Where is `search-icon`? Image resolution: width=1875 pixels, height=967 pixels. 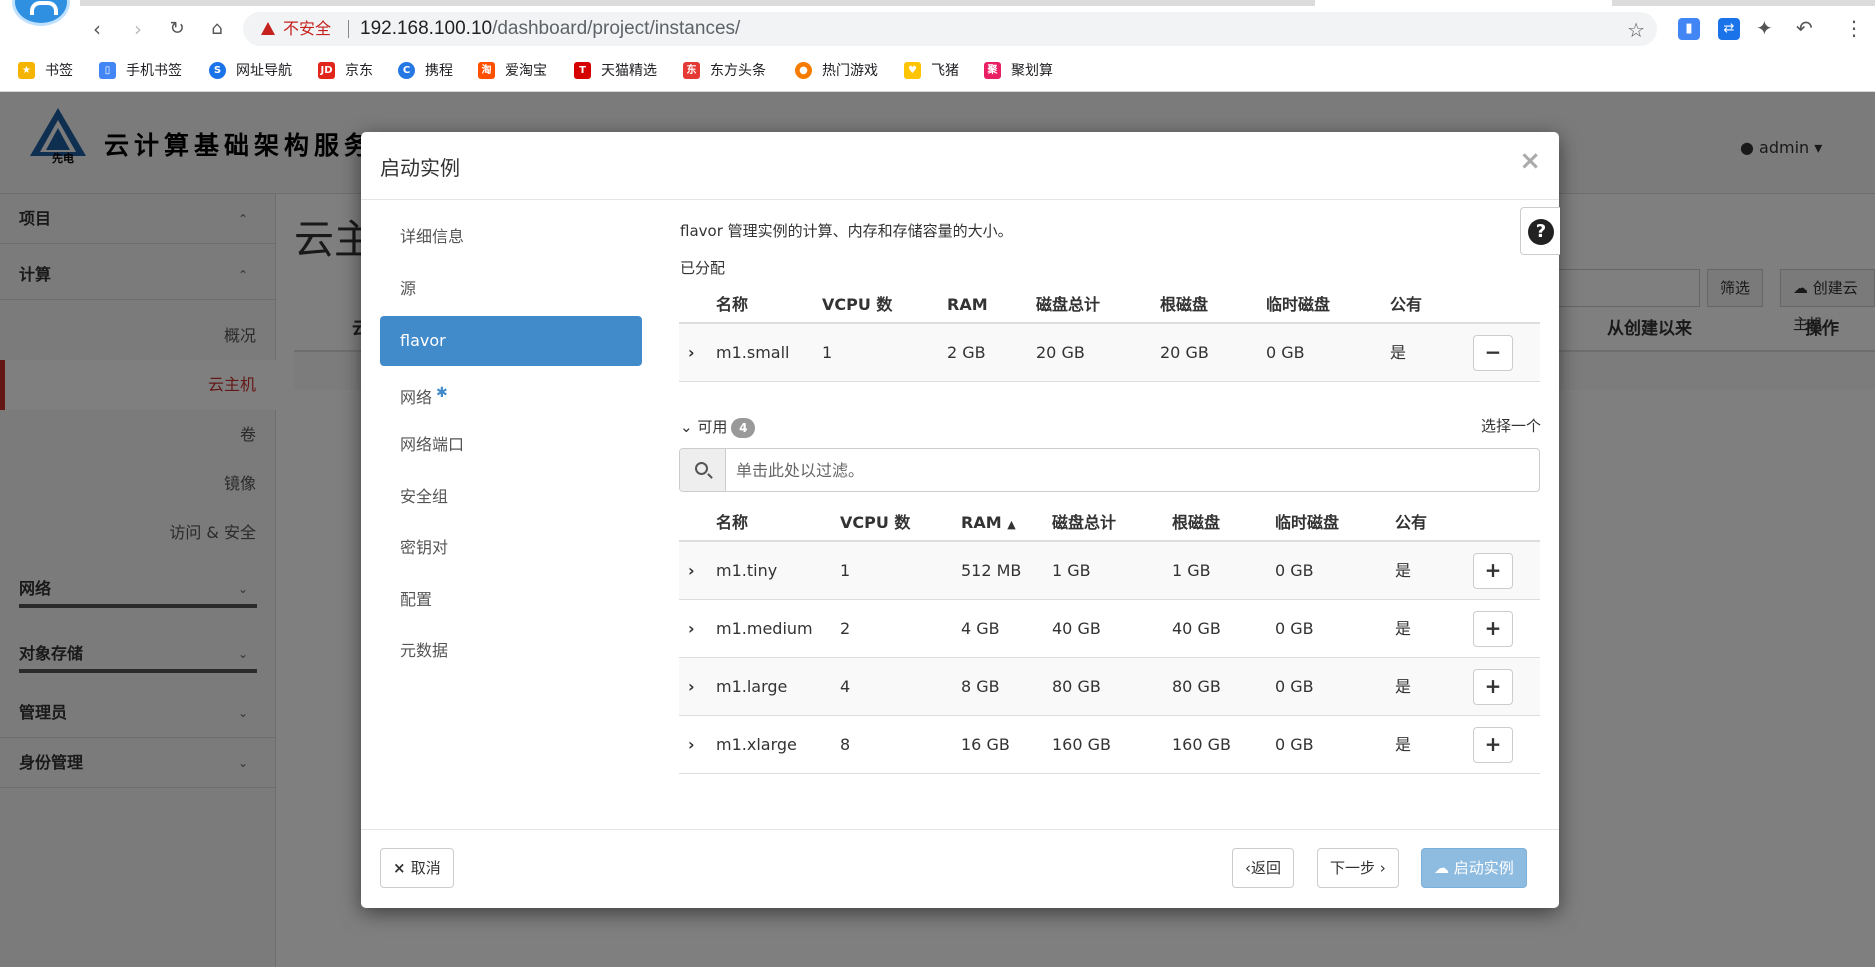
search-icon is located at coordinates (703, 470).